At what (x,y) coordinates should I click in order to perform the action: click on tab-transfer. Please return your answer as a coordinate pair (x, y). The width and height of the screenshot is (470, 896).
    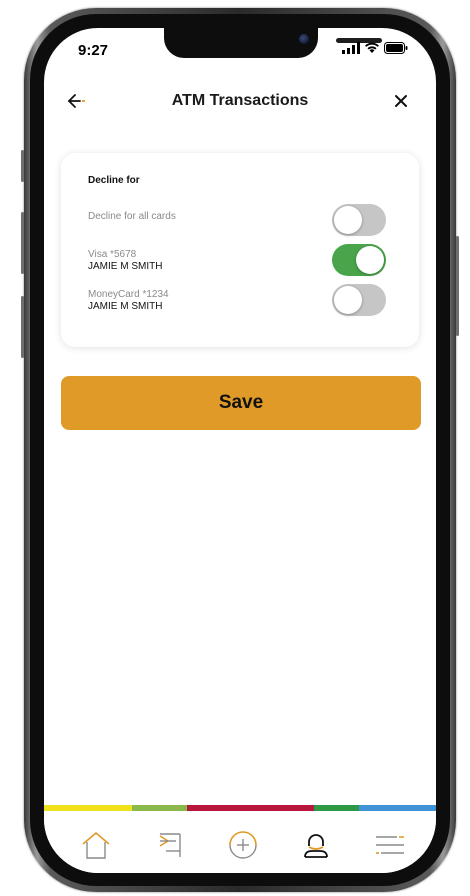
    Looking at the image, I should click on (171, 845).